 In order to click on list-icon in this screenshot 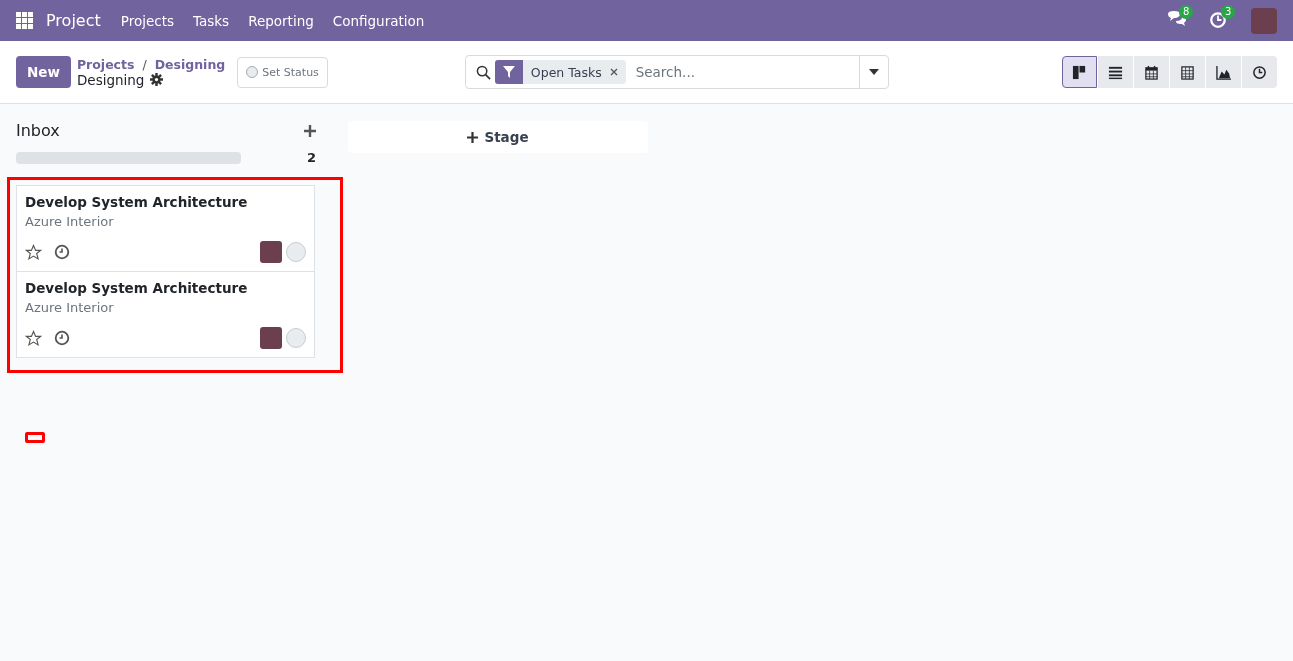, I will do `click(1115, 72)`.